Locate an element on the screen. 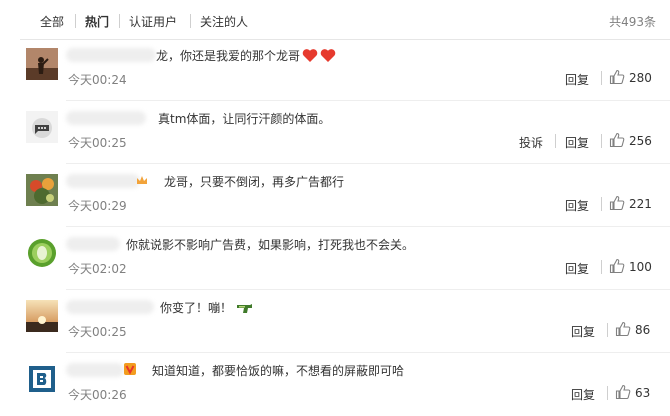 This screenshot has height=416, width=670. comment-timestamp: 今天00:26 is located at coordinates (97, 395).